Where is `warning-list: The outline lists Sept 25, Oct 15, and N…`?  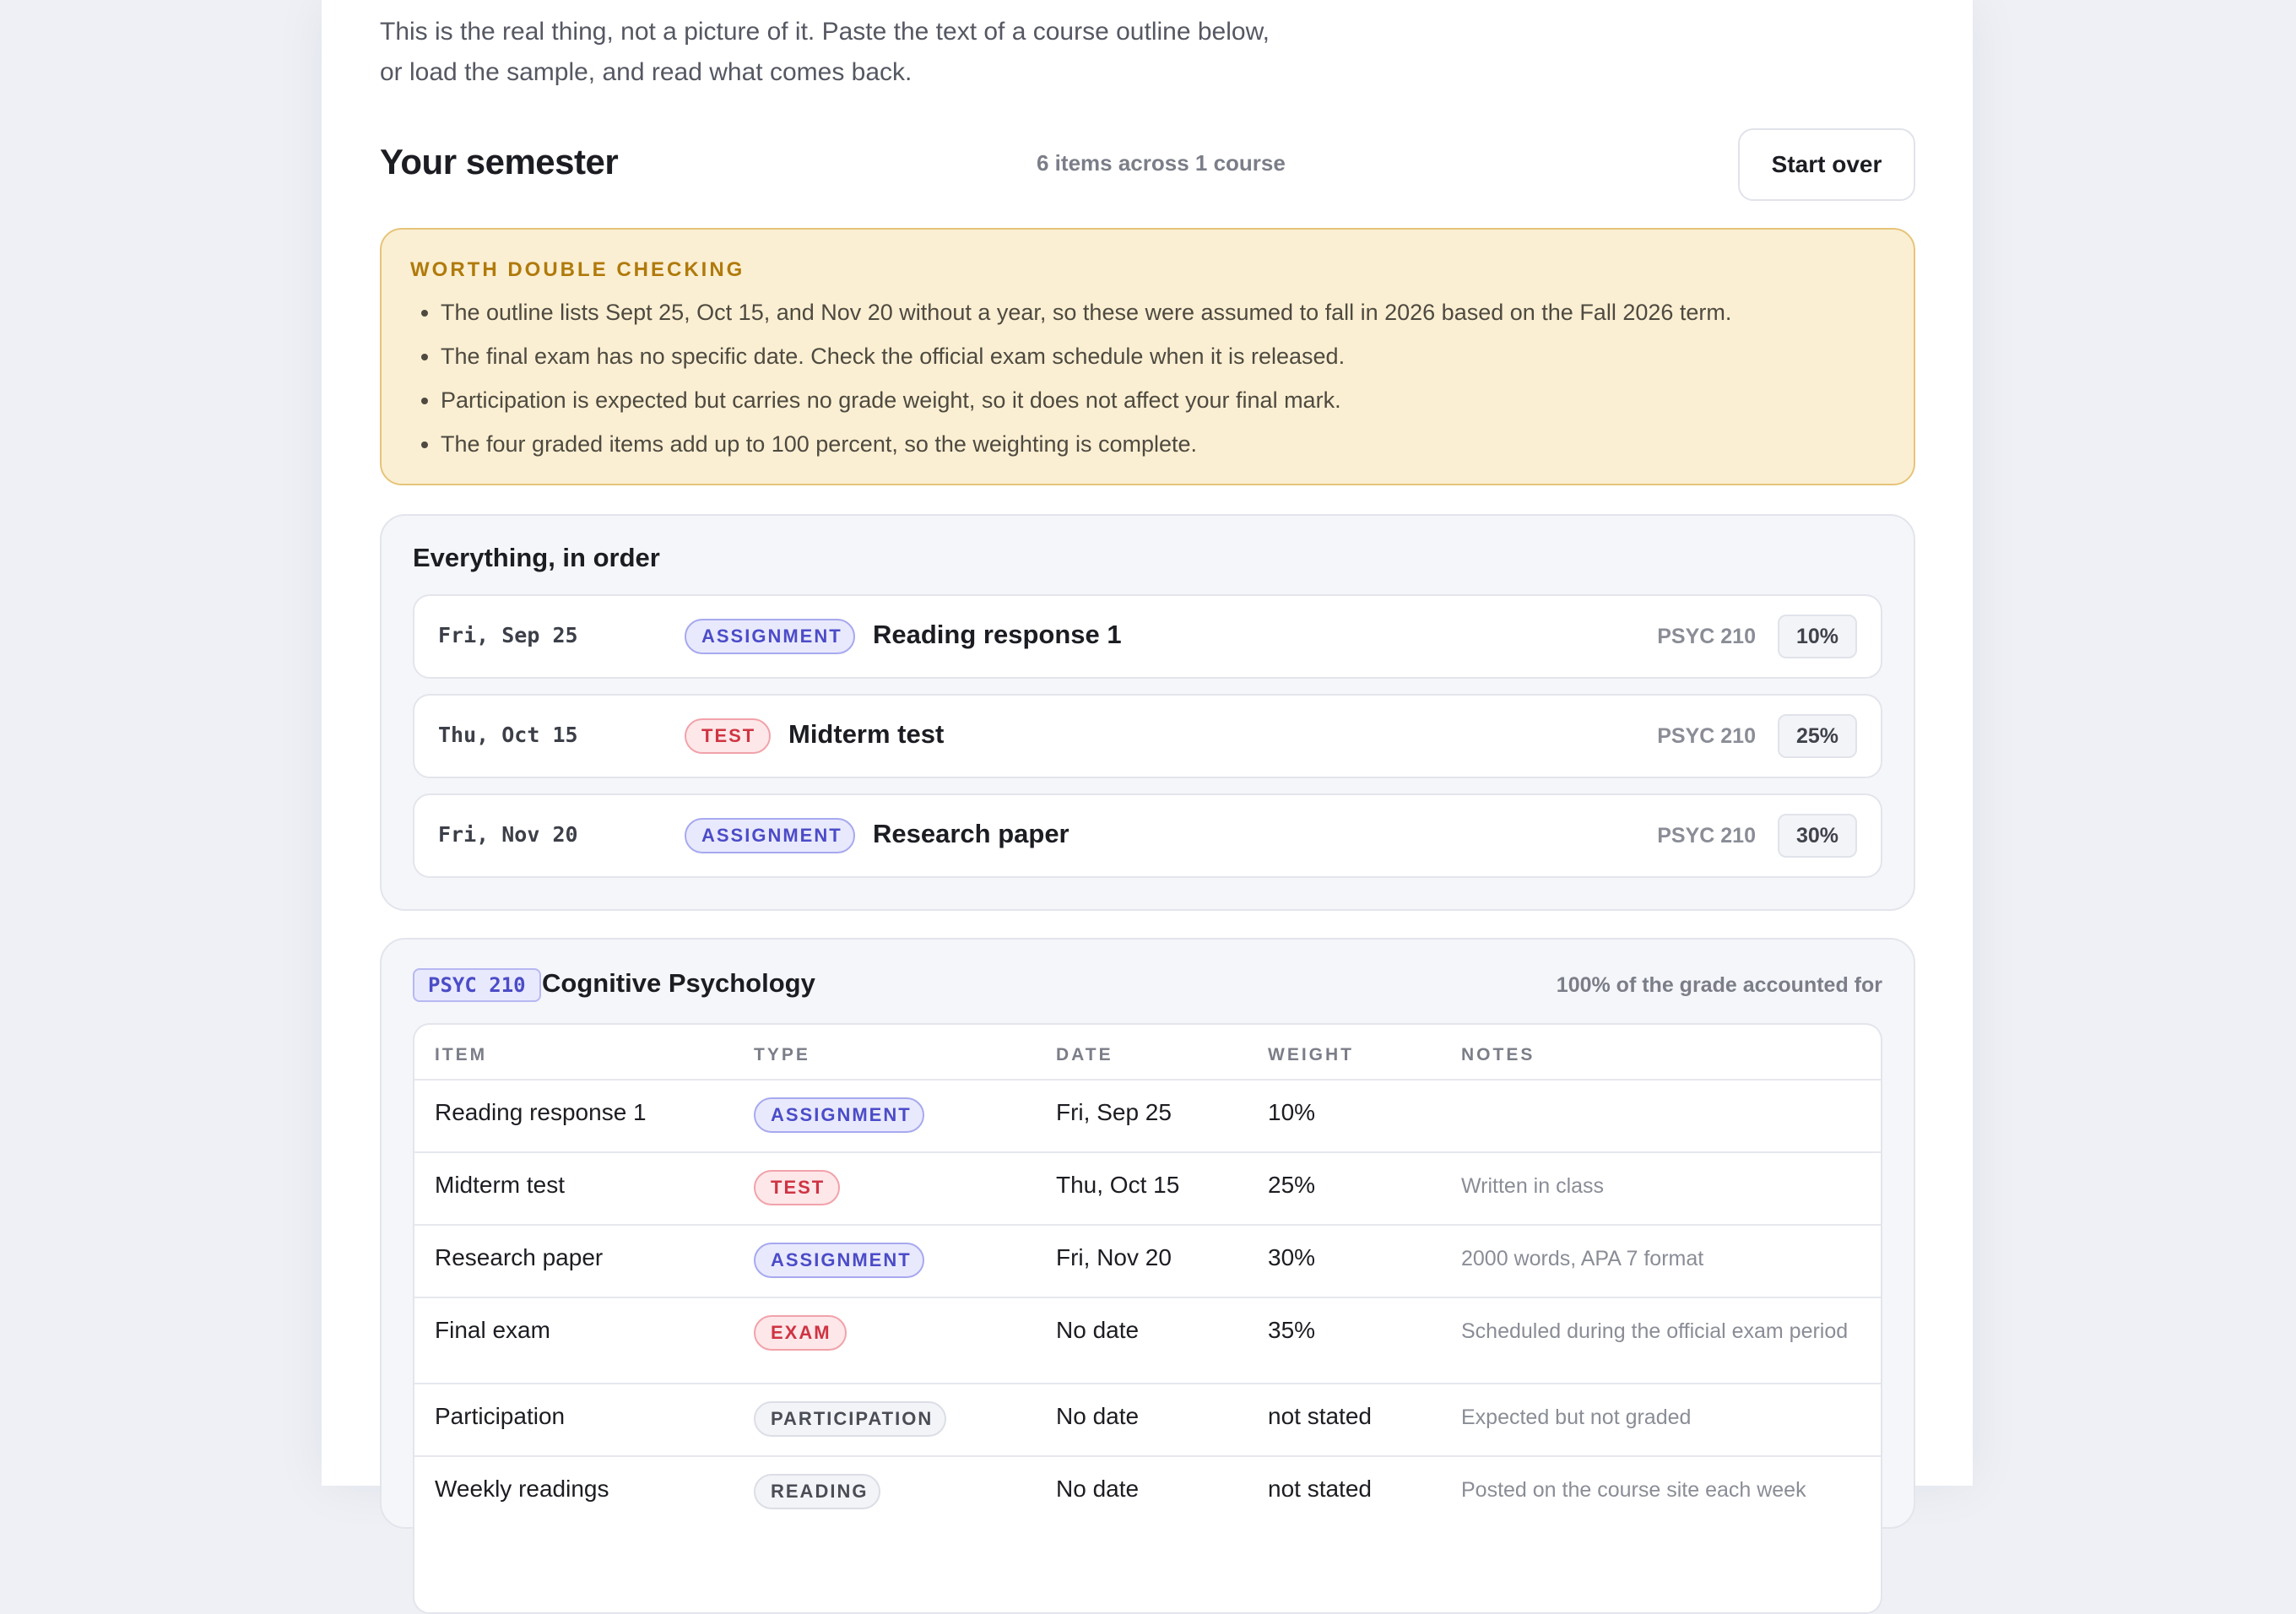 warning-list: The outline lists Sept 25, Oct 15, and N… is located at coordinates (1147, 378).